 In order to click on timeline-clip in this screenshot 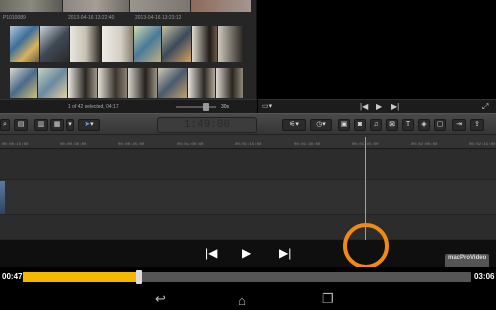, I will do `click(2, 197)`.